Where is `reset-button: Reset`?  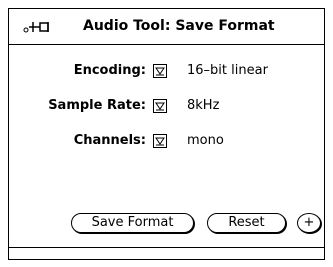 reset-button: Reset is located at coordinates (246, 223).